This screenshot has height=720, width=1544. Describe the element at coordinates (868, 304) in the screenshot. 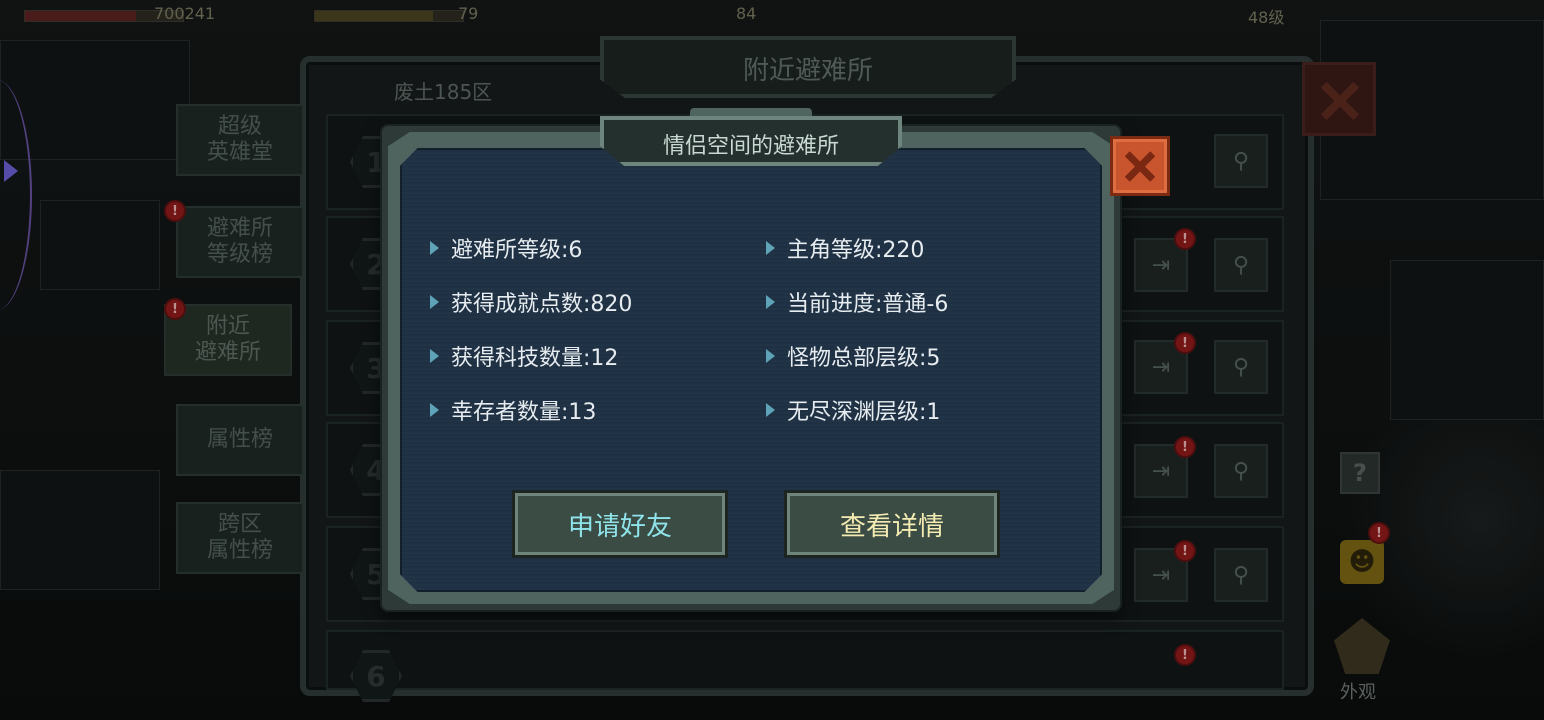

I see `stat-label: 当前进度:普通-6` at that location.